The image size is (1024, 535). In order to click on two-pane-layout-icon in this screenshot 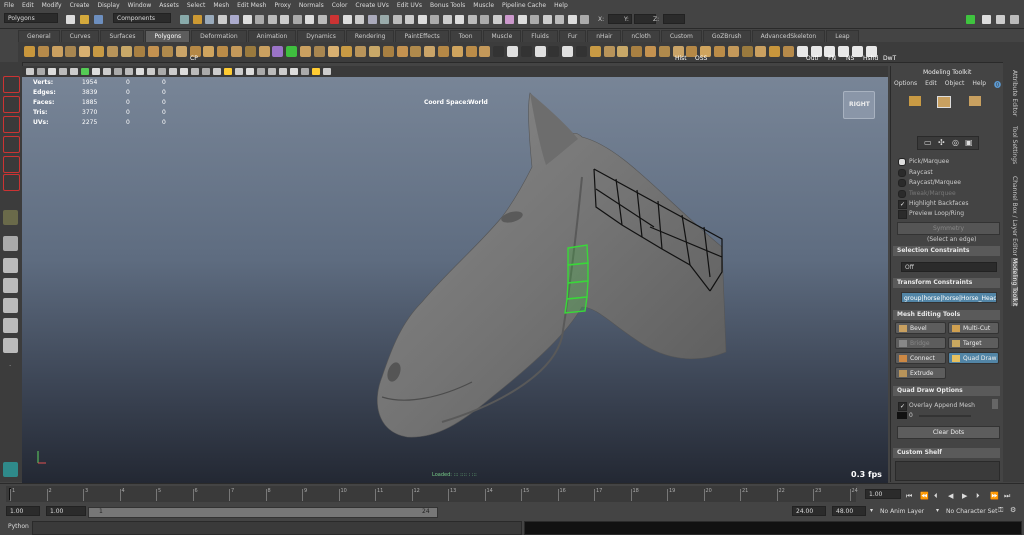, I will do `click(10, 285)`.